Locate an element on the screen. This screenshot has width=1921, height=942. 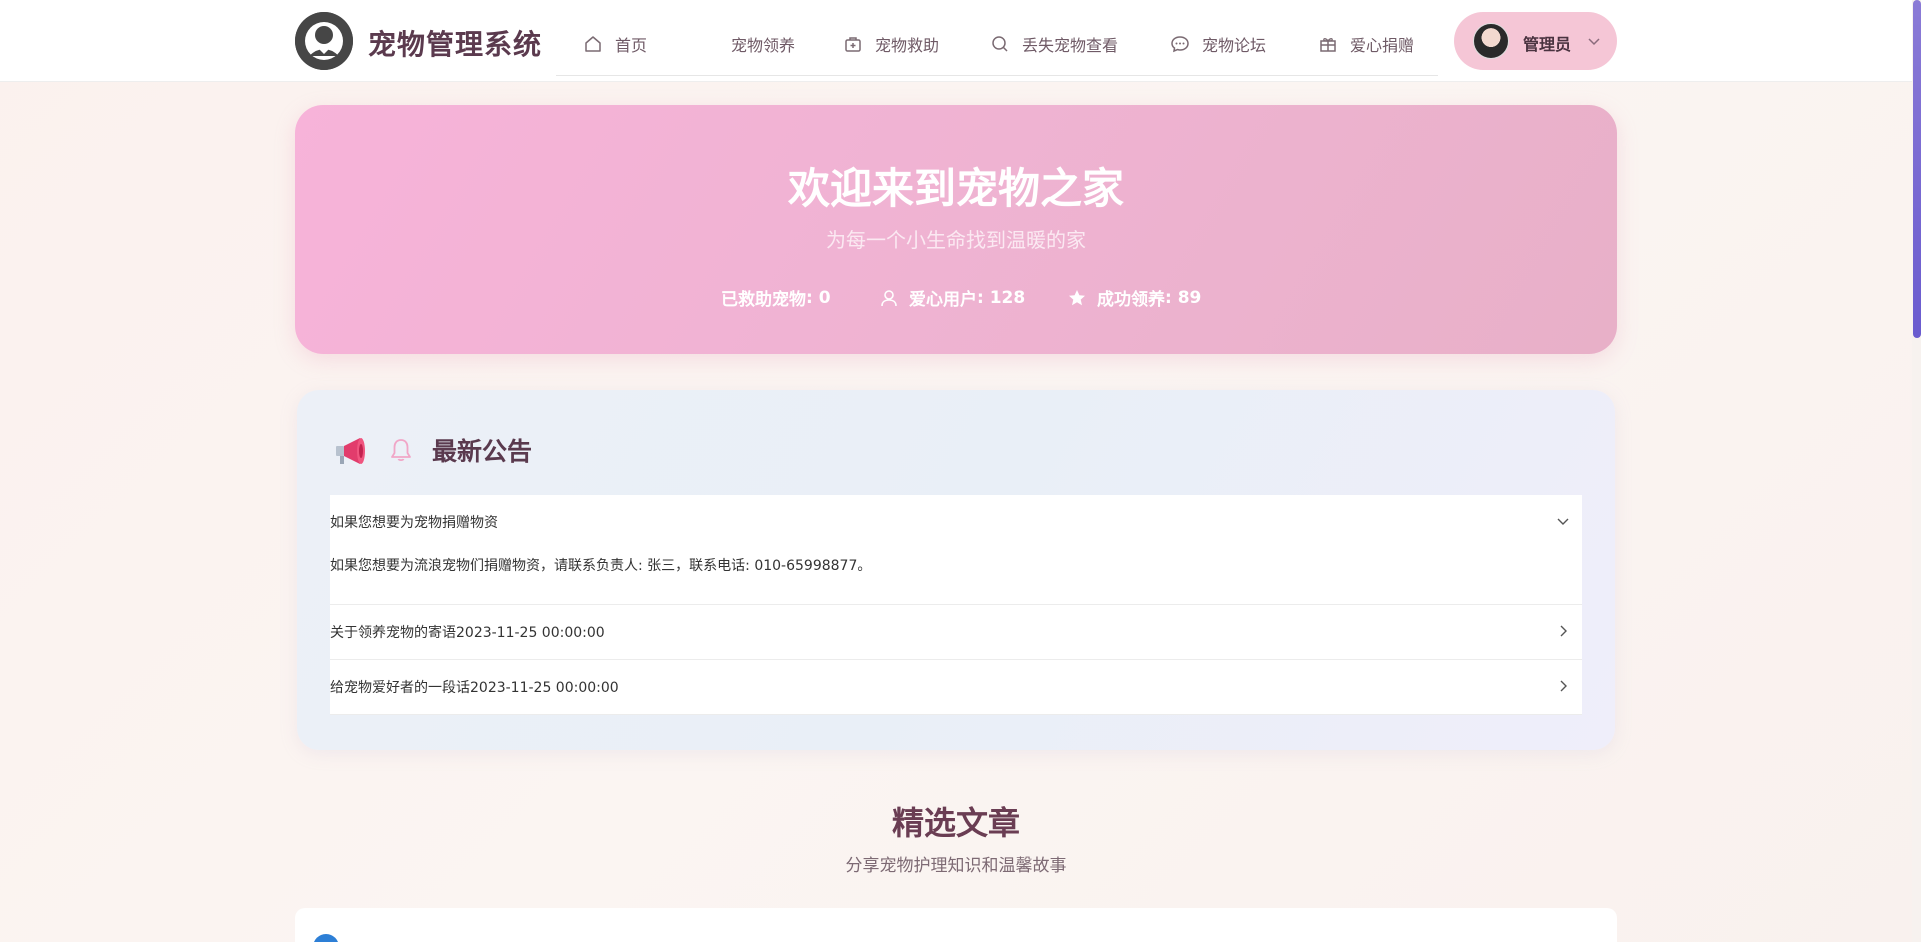
main-nav: 首页 宠物领养 宠物救助 丢失宠物查看 宠物论坛 爱心捐赠 is located at coordinates (997, 45).